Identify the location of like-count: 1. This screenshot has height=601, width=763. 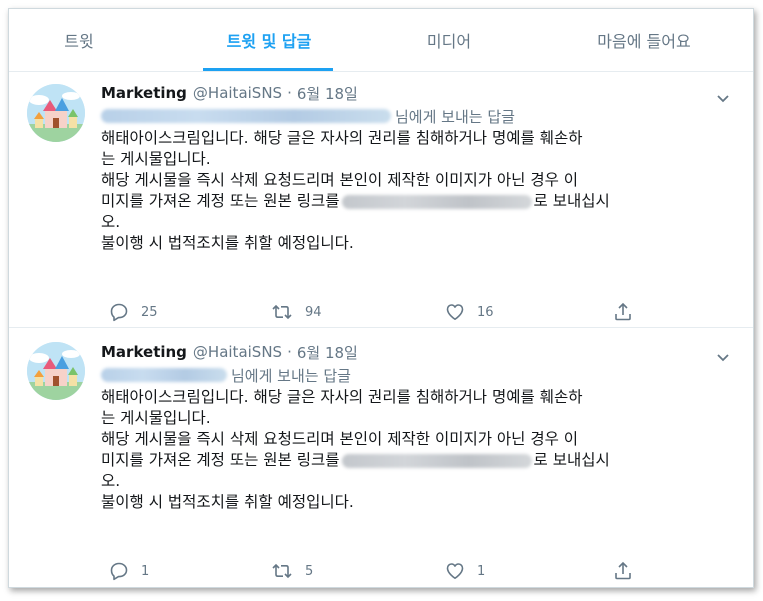
(481, 571).